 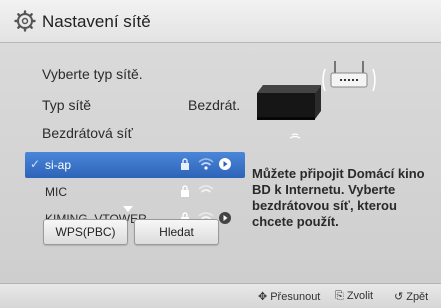 What do you see at coordinates (411, 297) in the screenshot?
I see `footer-back: ↺ Zpět` at bounding box center [411, 297].